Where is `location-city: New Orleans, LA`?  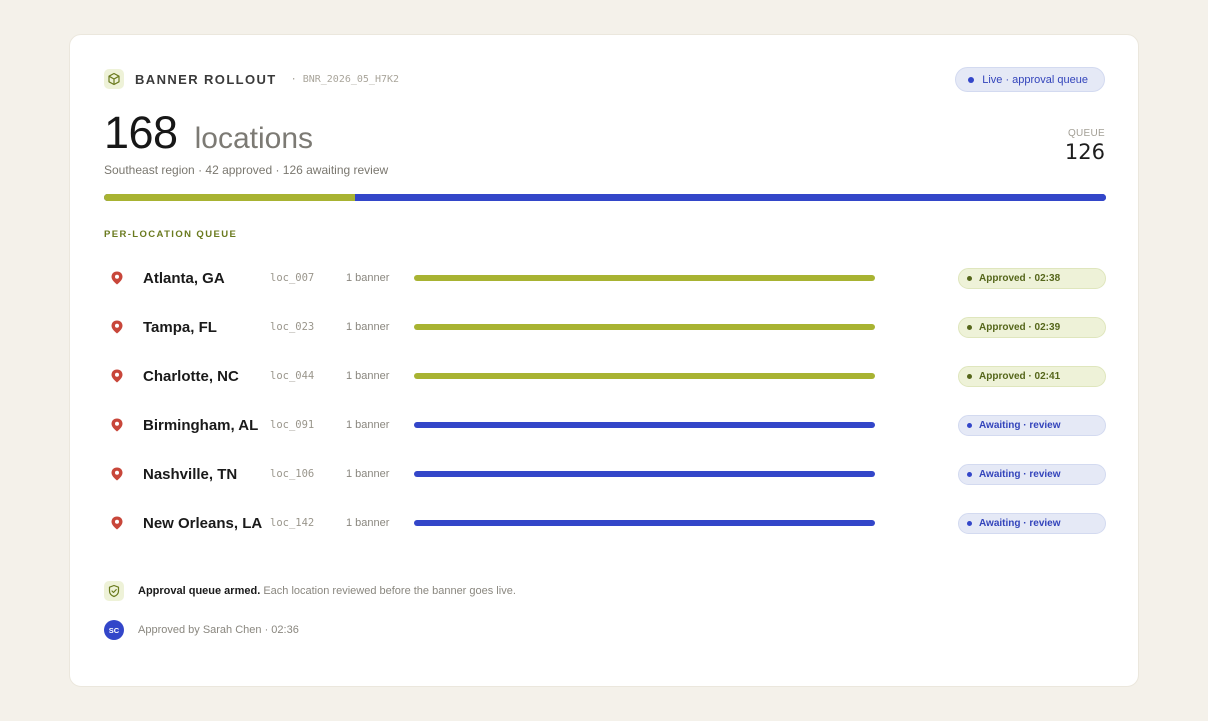 location-city: New Orleans, LA is located at coordinates (203, 523).